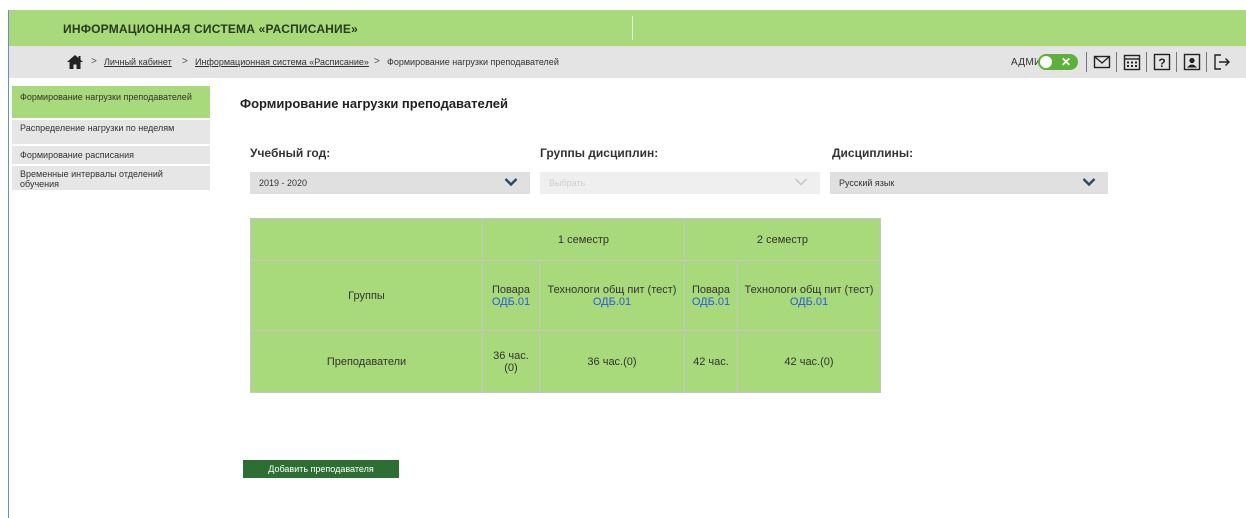  Describe the element at coordinates (366, 239) in the screenshot. I see `table-corner-cell` at that location.